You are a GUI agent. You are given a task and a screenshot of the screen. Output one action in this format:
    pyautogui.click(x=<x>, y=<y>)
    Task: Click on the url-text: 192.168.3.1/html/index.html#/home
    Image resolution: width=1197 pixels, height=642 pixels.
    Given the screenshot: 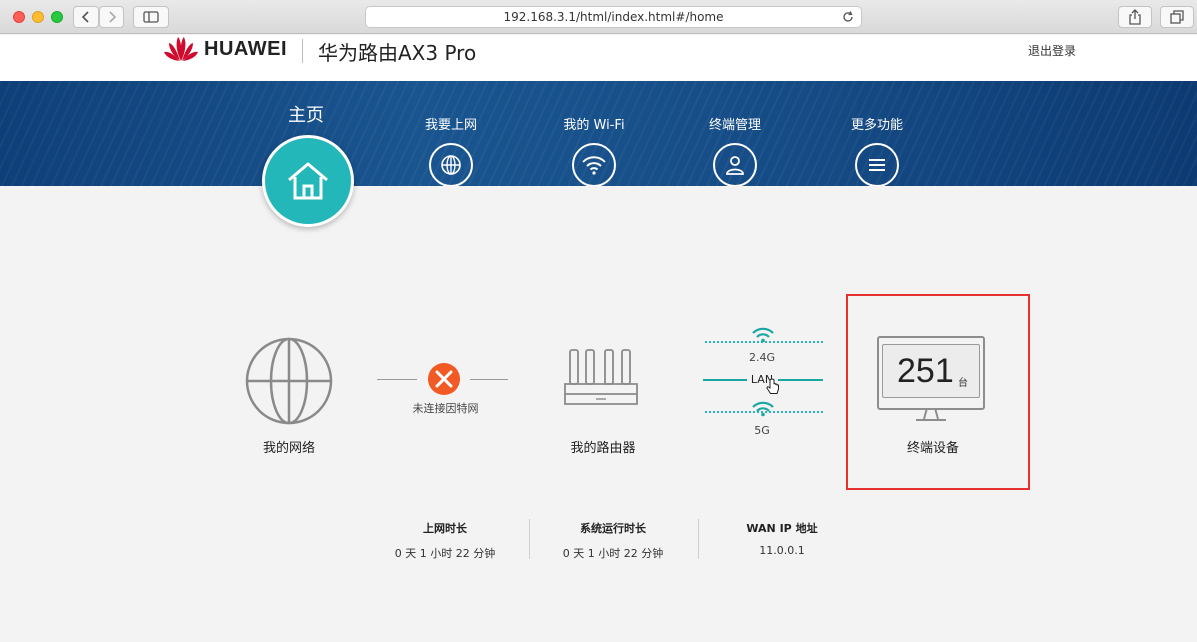 What is the action you would take?
    pyautogui.click(x=613, y=17)
    